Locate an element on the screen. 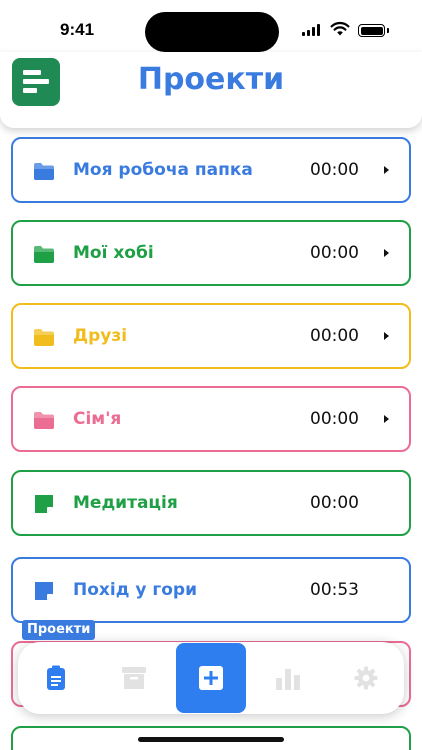  page-title: Проекти is located at coordinates (211, 79).